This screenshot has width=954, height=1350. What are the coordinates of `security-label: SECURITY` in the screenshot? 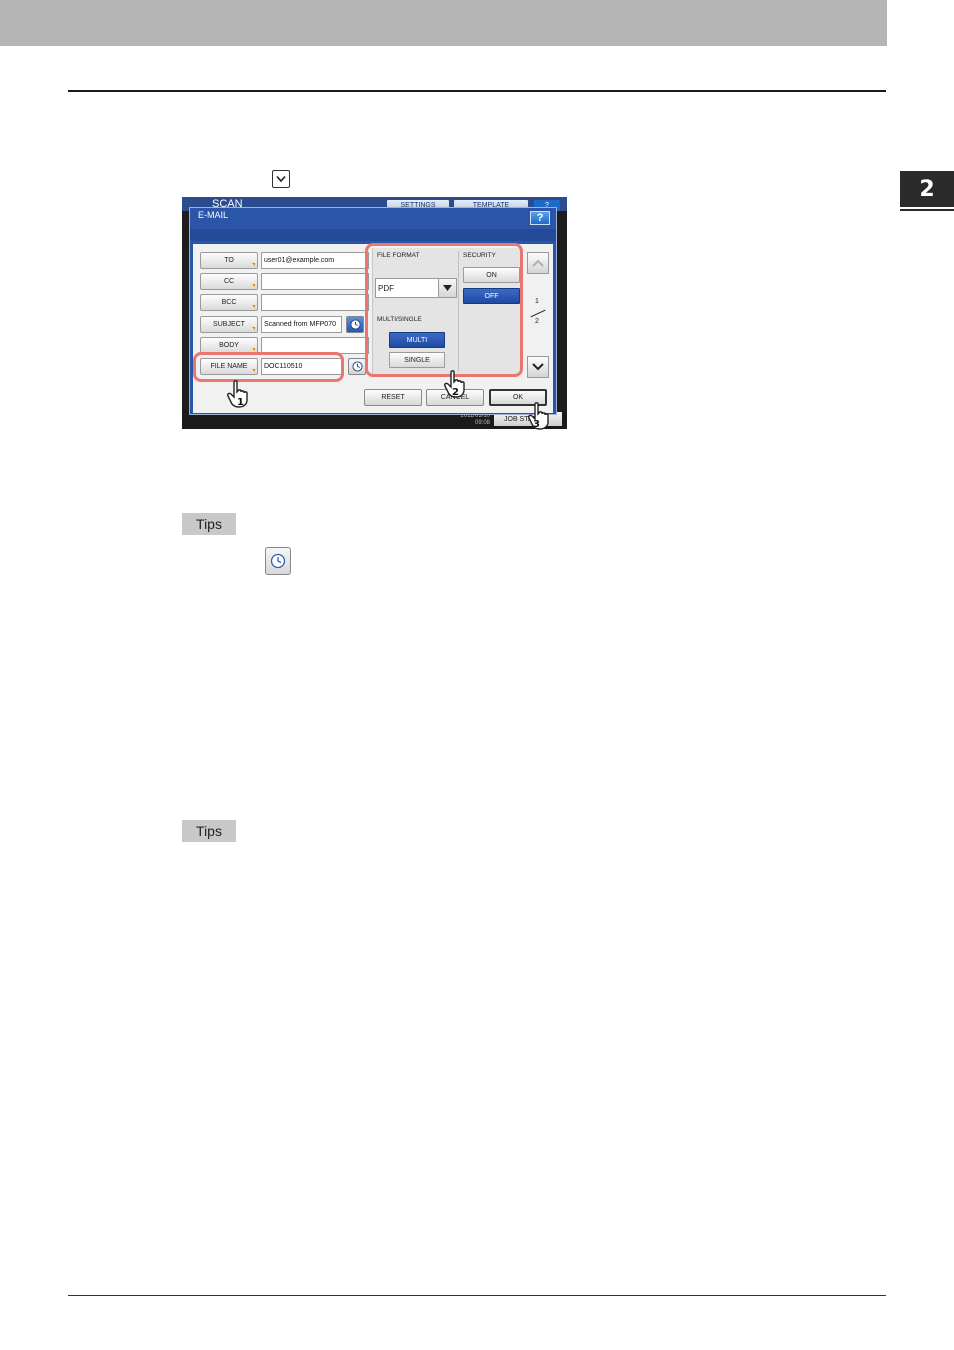 It's located at (479, 255).